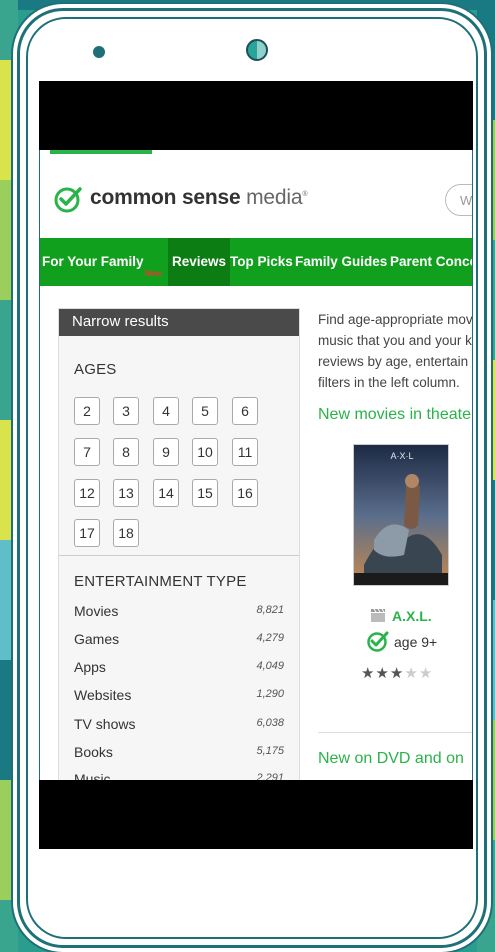 The height and width of the screenshot is (952, 495). What do you see at coordinates (179, 639) in the screenshot?
I see `type-filter-games: Games 4,279` at bounding box center [179, 639].